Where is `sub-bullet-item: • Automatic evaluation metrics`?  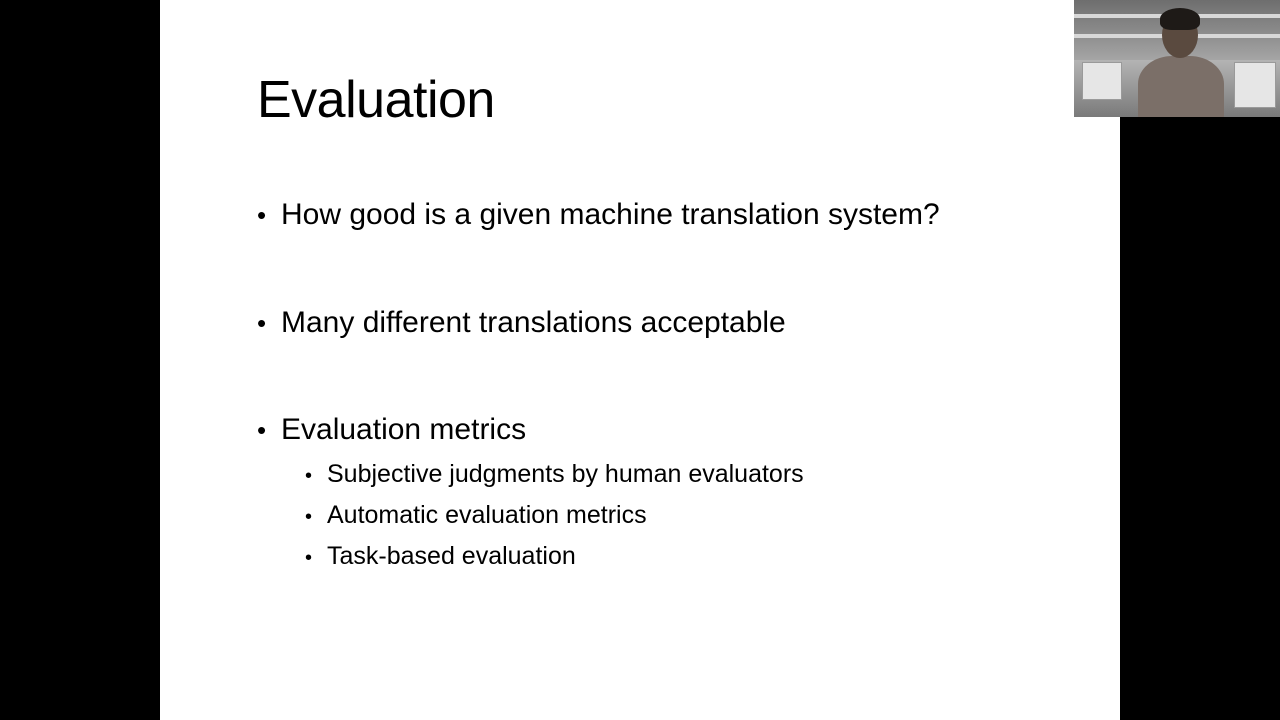 sub-bullet-item: • Automatic evaluation metrics is located at coordinates (476, 516).